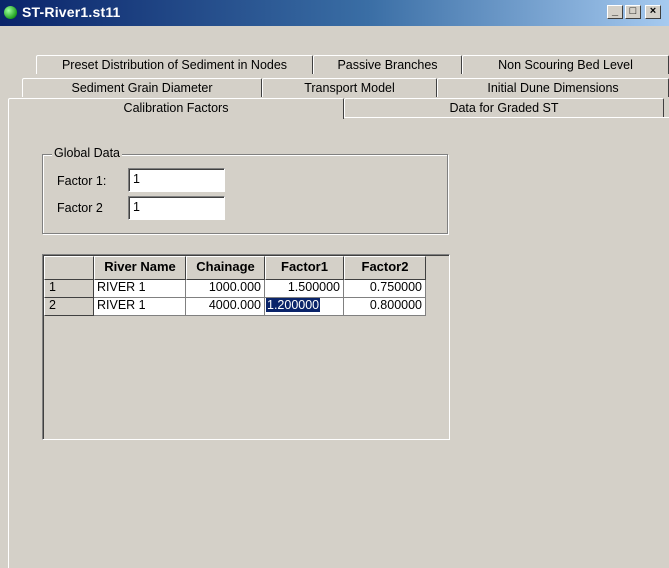  What do you see at coordinates (385, 289) in the screenshot?
I see `cell-factor2: 0.750000` at bounding box center [385, 289].